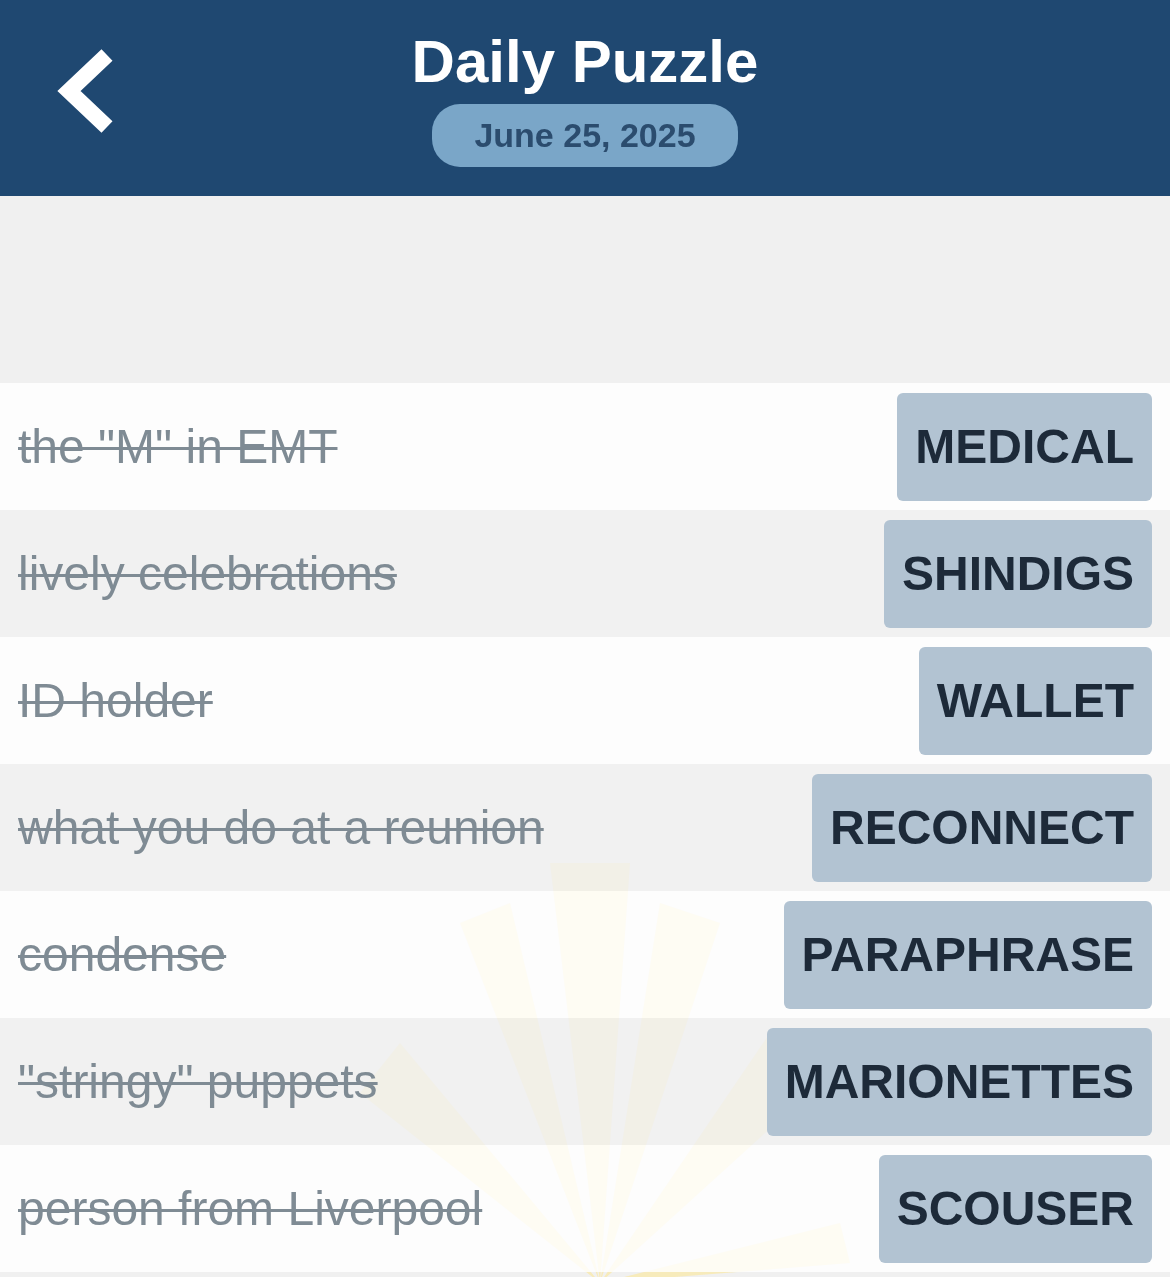  What do you see at coordinates (967, 954) in the screenshot?
I see `answer-tile: PARAPHRASE` at bounding box center [967, 954].